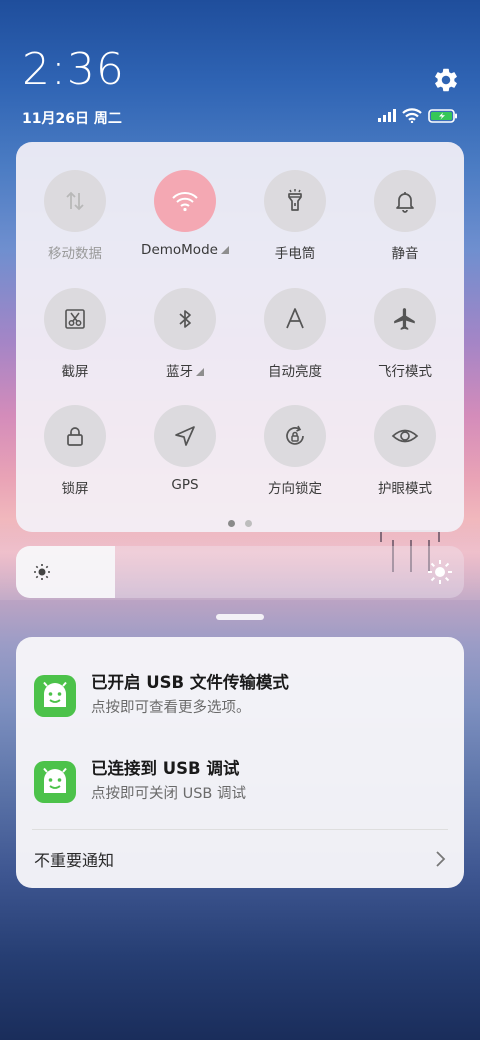 The image size is (480, 1040). I want to click on tile-label: 护眼模式, so click(405, 489).